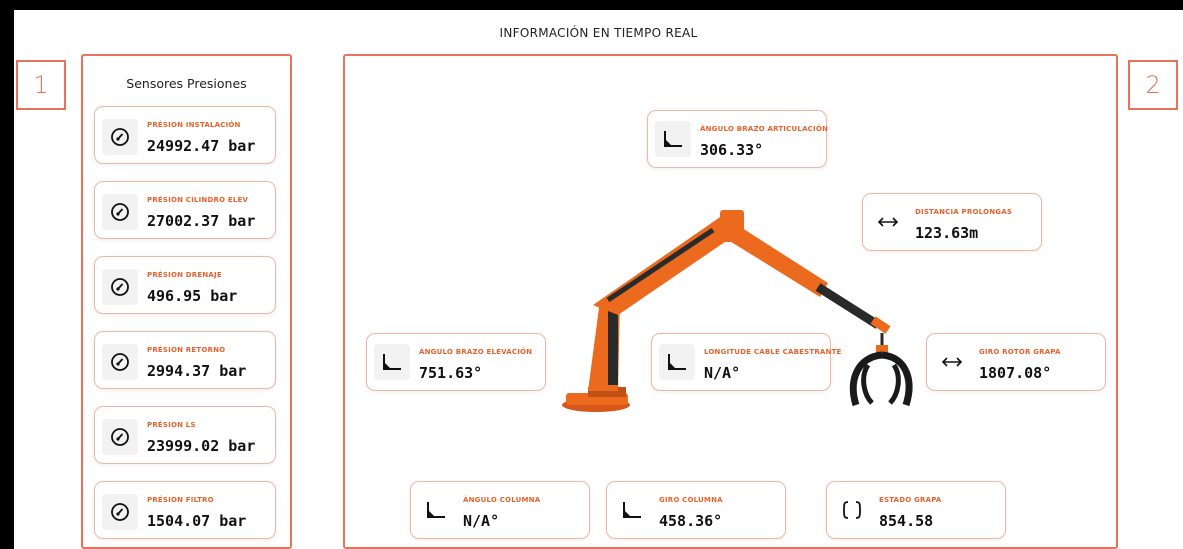 The image size is (1183, 549). What do you see at coordinates (198, 200) in the screenshot?
I see `sensor-label: PRÉSION CILINDRO ELEV` at bounding box center [198, 200].